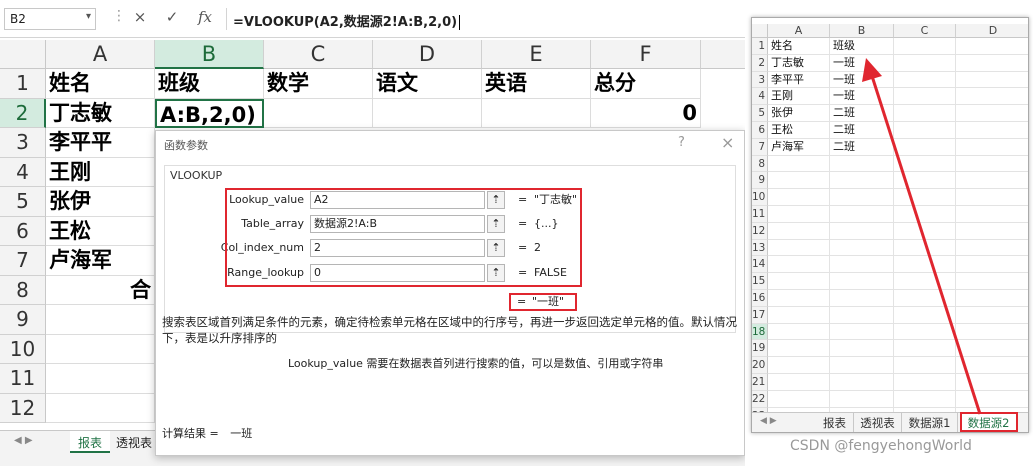 This screenshot has height=466, width=1033. What do you see at coordinates (926, 245) in the screenshot?
I see `arrow-line` at bounding box center [926, 245].